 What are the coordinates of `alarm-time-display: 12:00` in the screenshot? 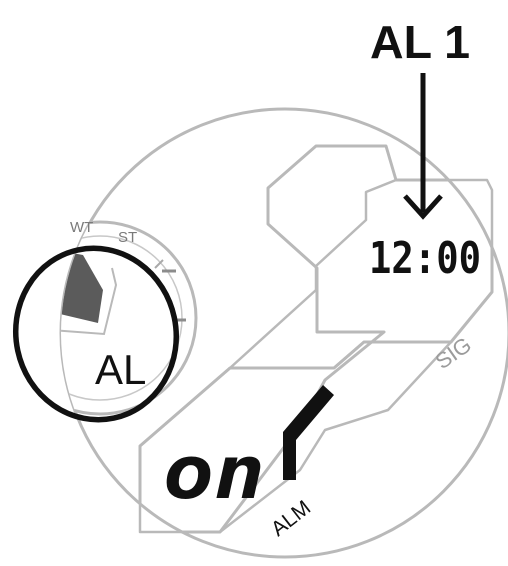 It's located at (425, 258).